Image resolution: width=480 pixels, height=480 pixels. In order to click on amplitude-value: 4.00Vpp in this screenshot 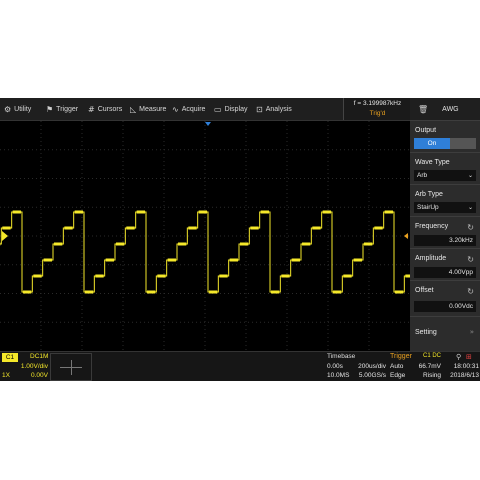, I will do `click(445, 272)`.